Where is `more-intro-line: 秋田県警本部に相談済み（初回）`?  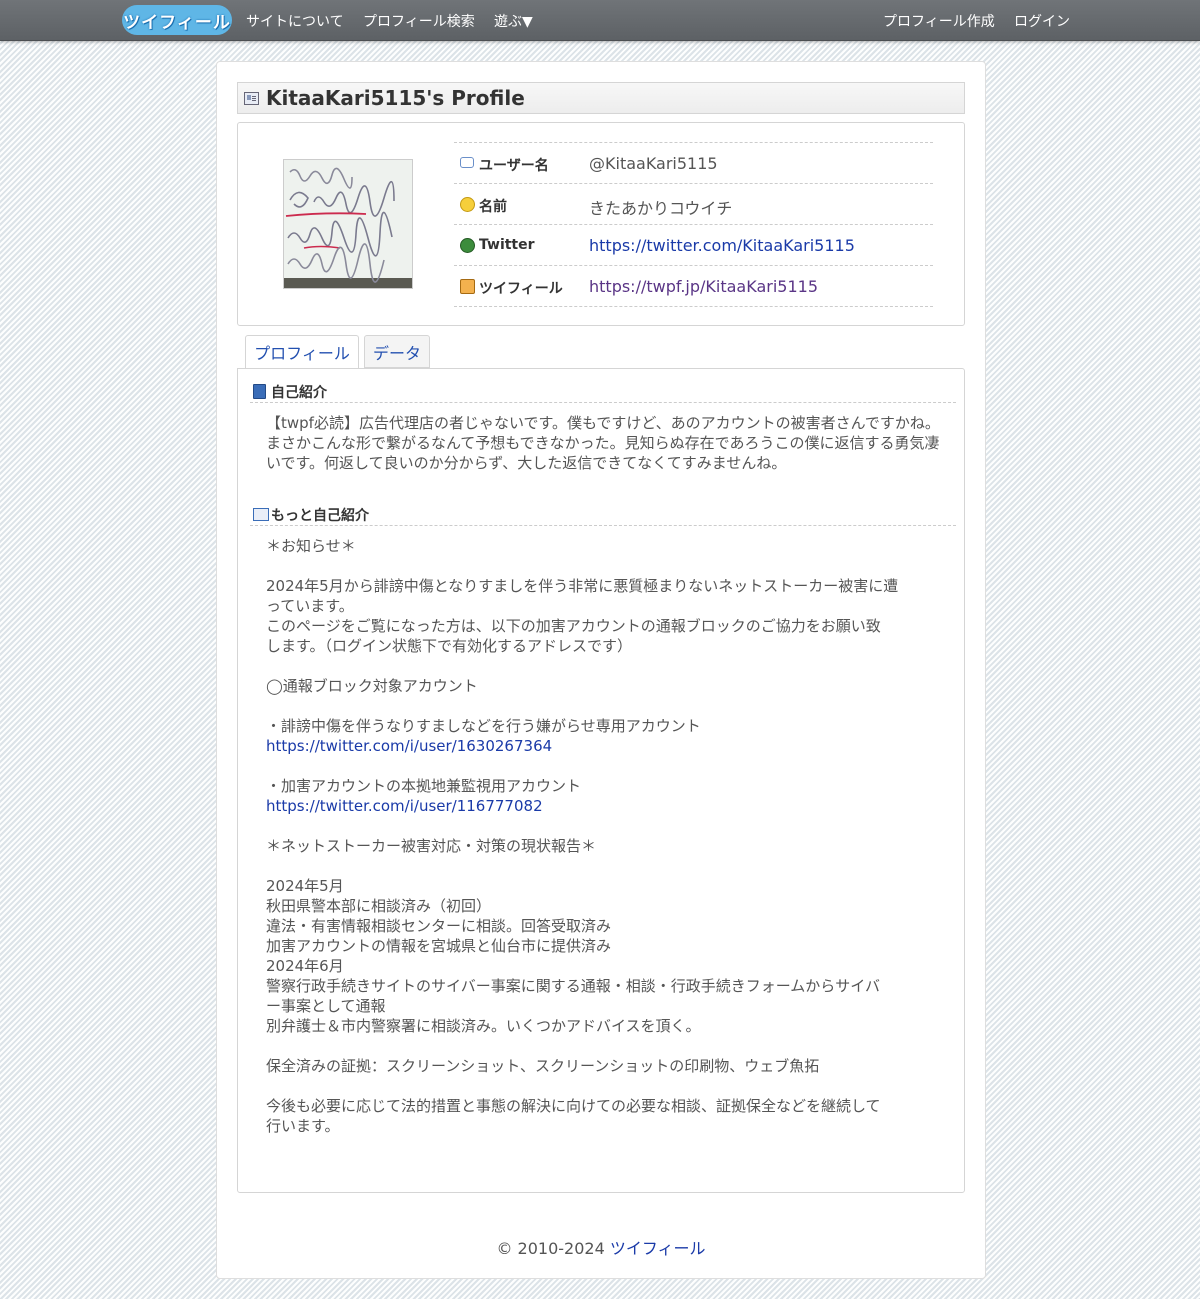 more-intro-line: 秋田県警本部に相談済み（初回） is located at coordinates (379, 906).